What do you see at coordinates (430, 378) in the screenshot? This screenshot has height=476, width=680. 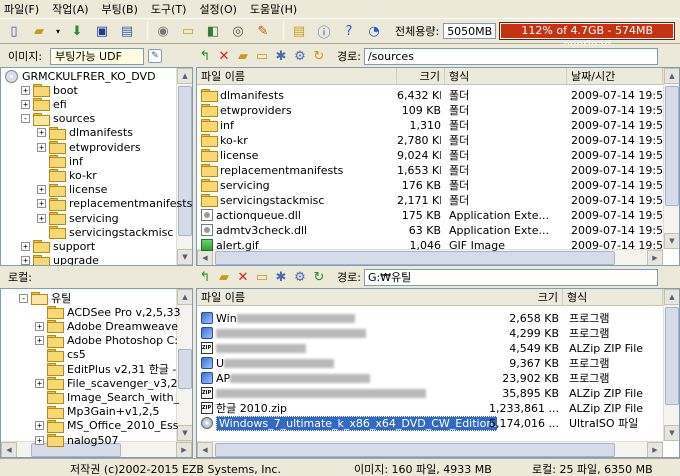 I see `table-row: AP 23,902 KB 프로그램` at bounding box center [430, 378].